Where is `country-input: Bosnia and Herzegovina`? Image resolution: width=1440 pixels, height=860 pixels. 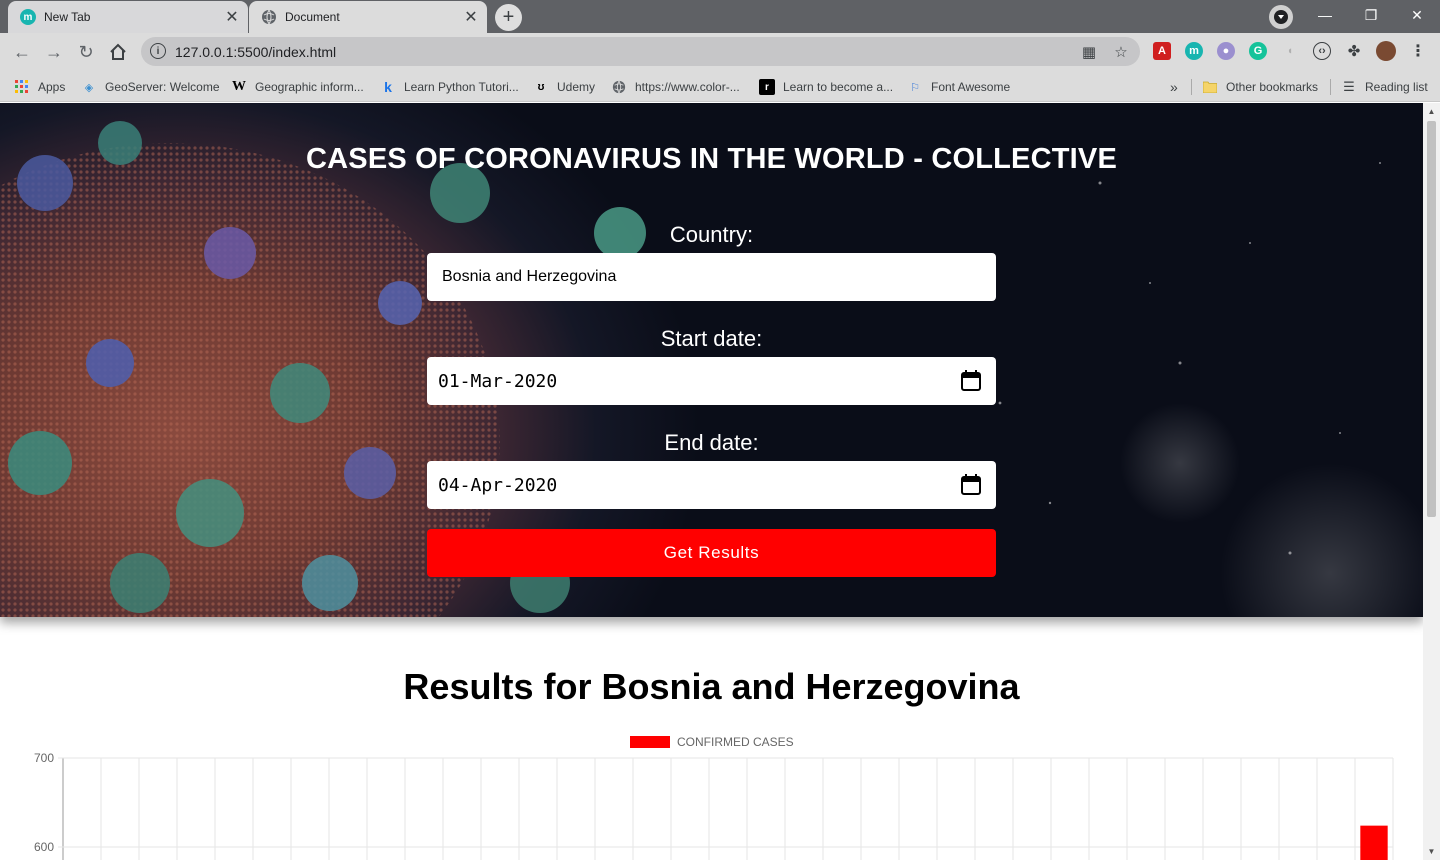
country-input: Bosnia and Herzegovina is located at coordinates (711, 277).